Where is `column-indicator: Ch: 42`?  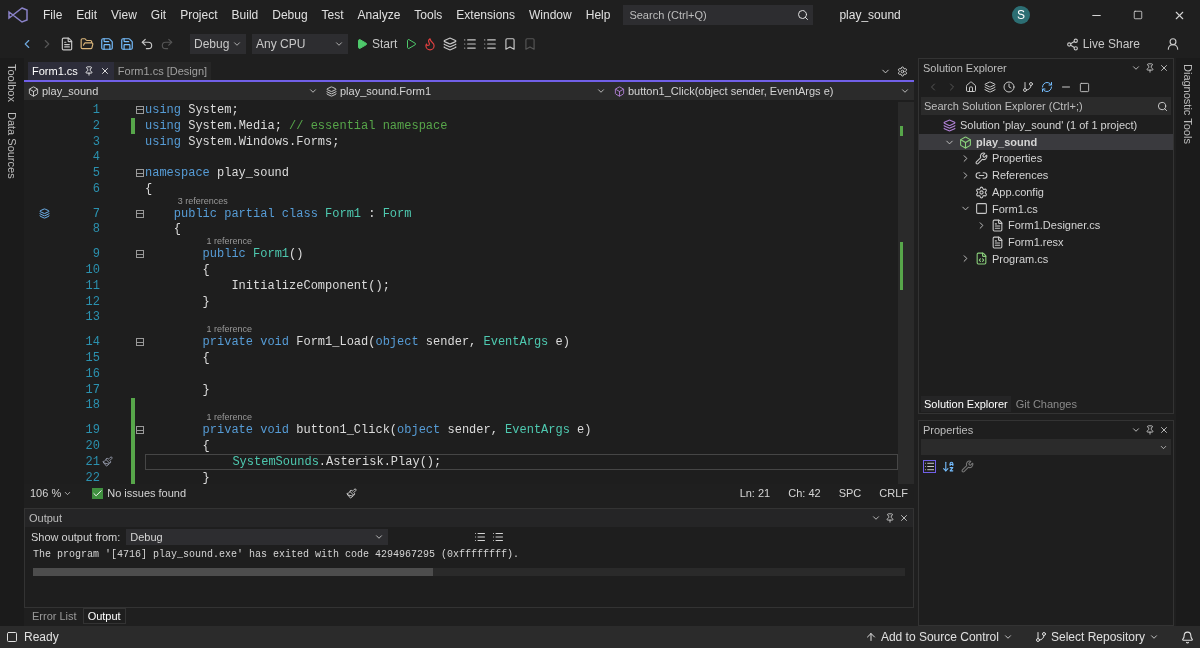
column-indicator: Ch: 42 is located at coordinates (804, 493).